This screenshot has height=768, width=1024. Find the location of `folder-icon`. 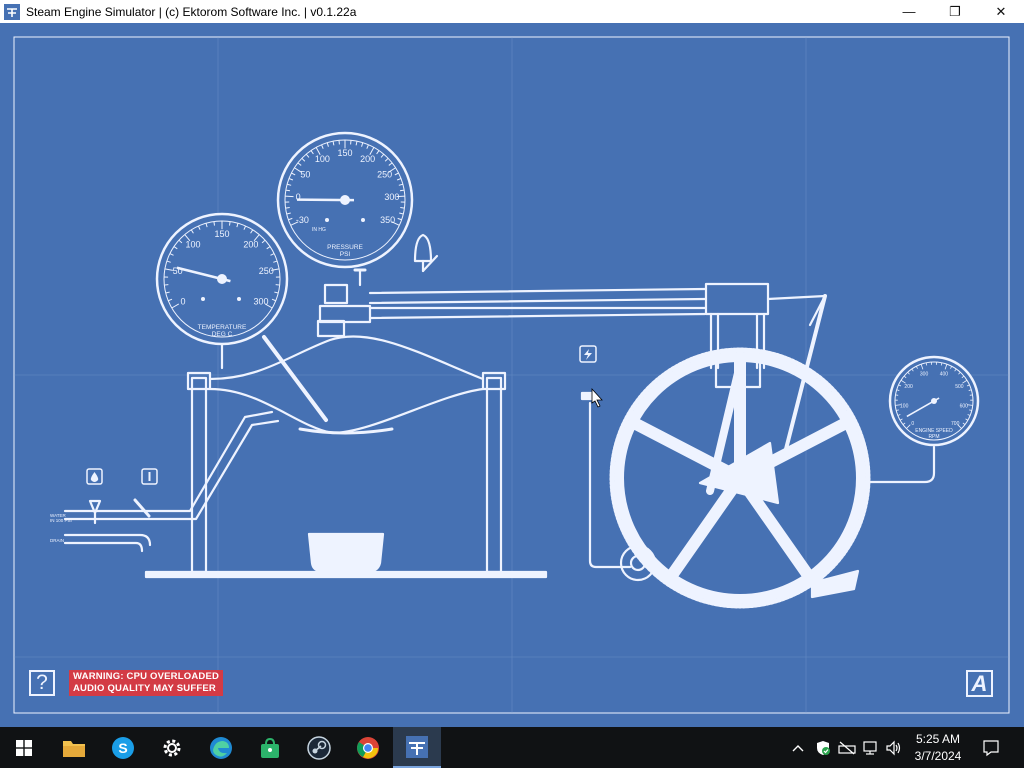

folder-icon is located at coordinates (74, 748).